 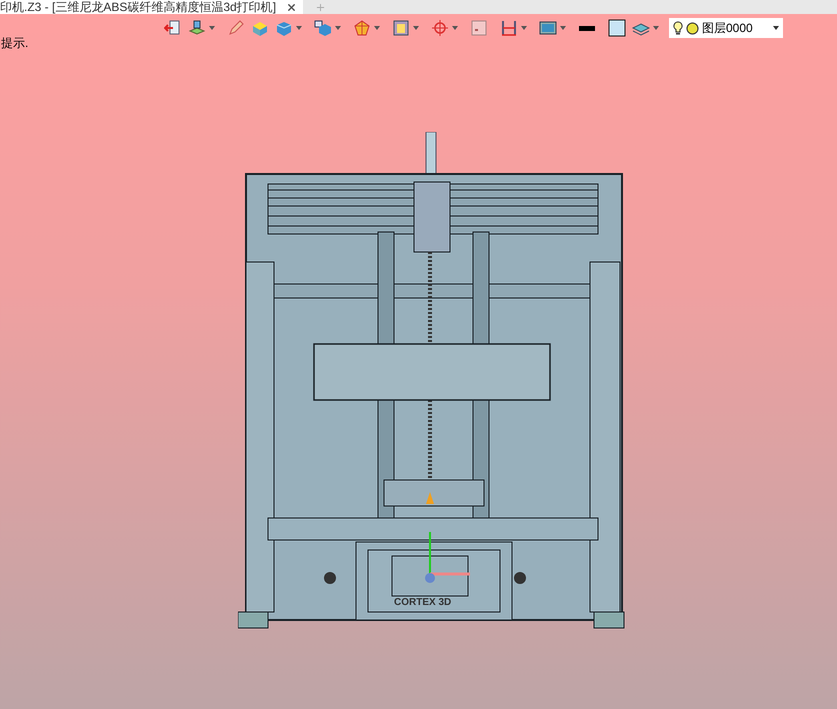 I want to click on circle-icon, so click(x=692, y=28).